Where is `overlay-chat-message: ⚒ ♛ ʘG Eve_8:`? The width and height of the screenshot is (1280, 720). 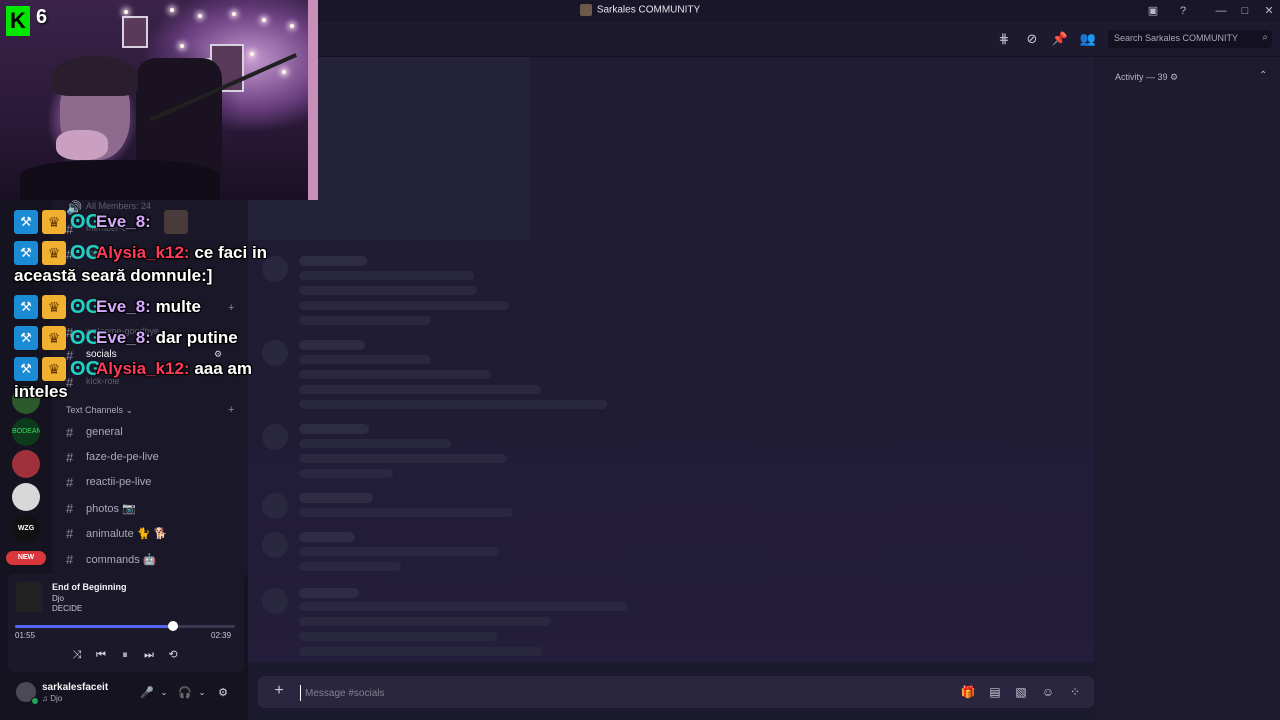
overlay-chat-message: ⚒ ♛ ʘG Eve_8: is located at coordinates (164, 224).